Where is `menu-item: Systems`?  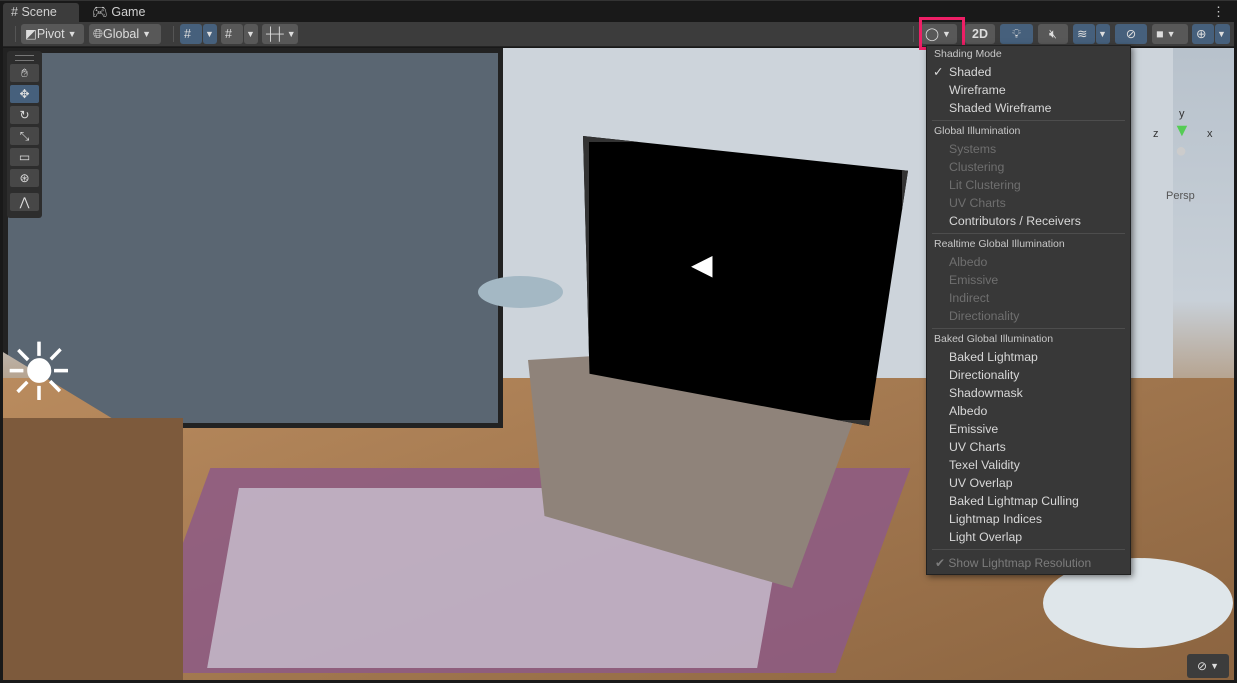
menu-item: Systems is located at coordinates (1028, 149).